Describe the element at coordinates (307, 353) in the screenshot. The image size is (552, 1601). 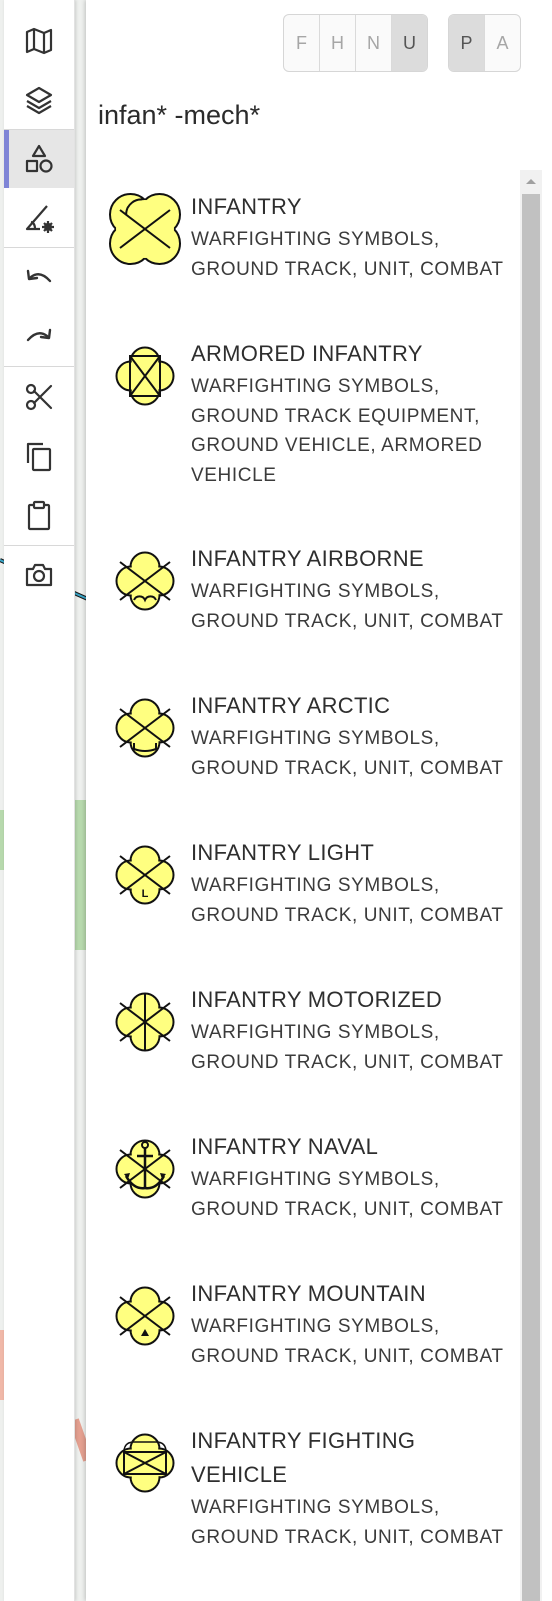
I see `result-title: ARMORED INFANTRY` at that location.